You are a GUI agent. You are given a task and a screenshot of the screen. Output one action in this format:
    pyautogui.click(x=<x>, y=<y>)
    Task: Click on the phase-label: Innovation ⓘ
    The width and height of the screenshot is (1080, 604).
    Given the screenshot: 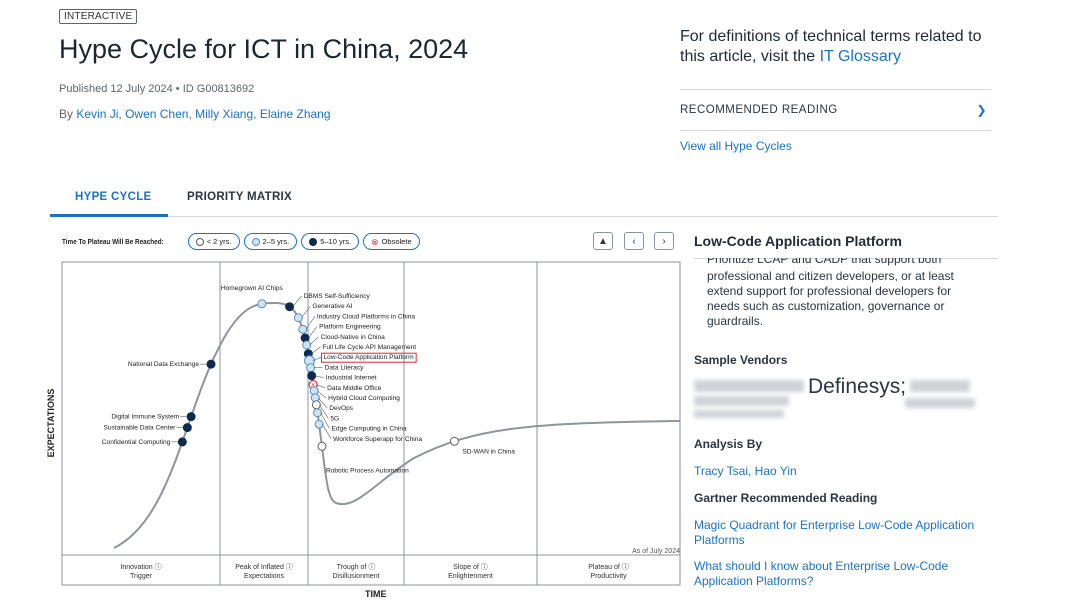 What is the action you would take?
    pyautogui.click(x=140, y=567)
    